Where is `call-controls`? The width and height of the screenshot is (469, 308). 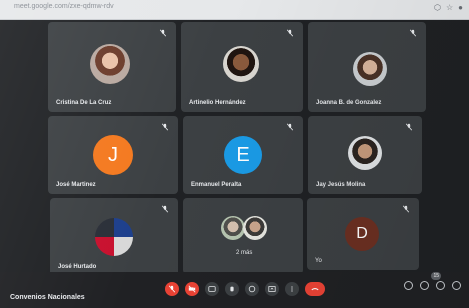
call-controls is located at coordinates (245, 289).